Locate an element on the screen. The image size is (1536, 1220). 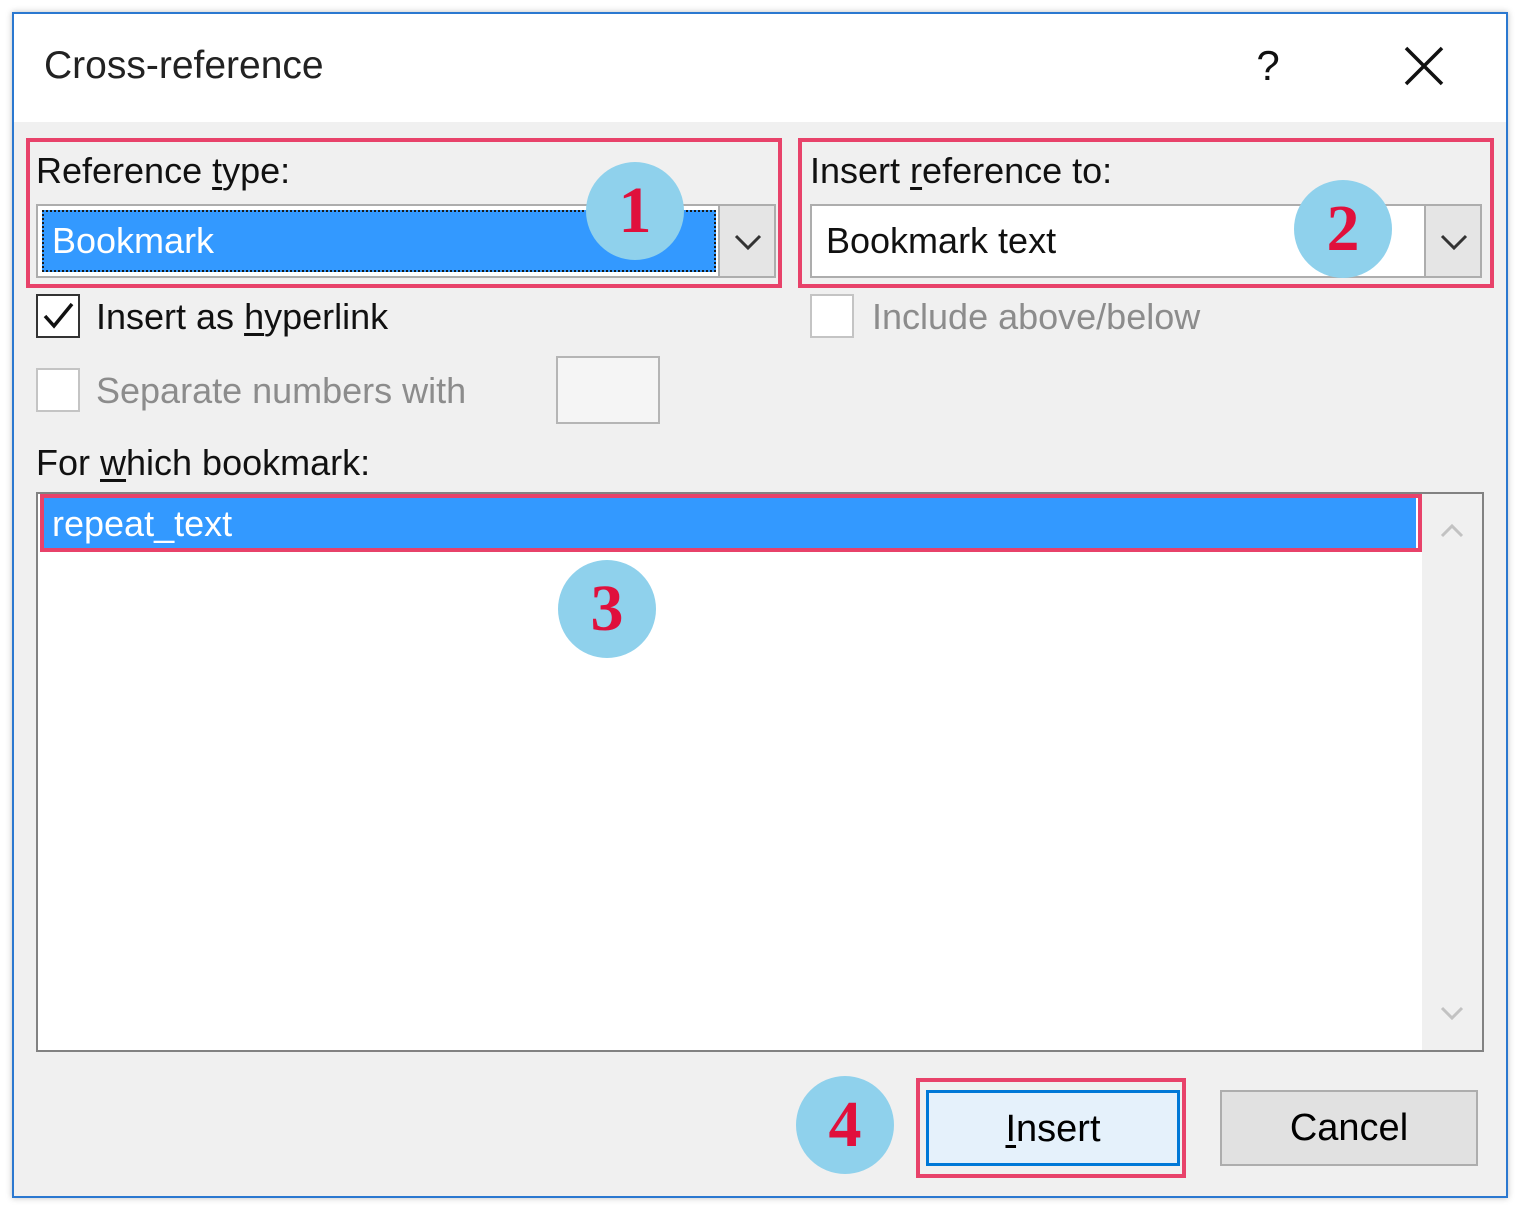
scroll-down-button is located at coordinates (1452, 1014).